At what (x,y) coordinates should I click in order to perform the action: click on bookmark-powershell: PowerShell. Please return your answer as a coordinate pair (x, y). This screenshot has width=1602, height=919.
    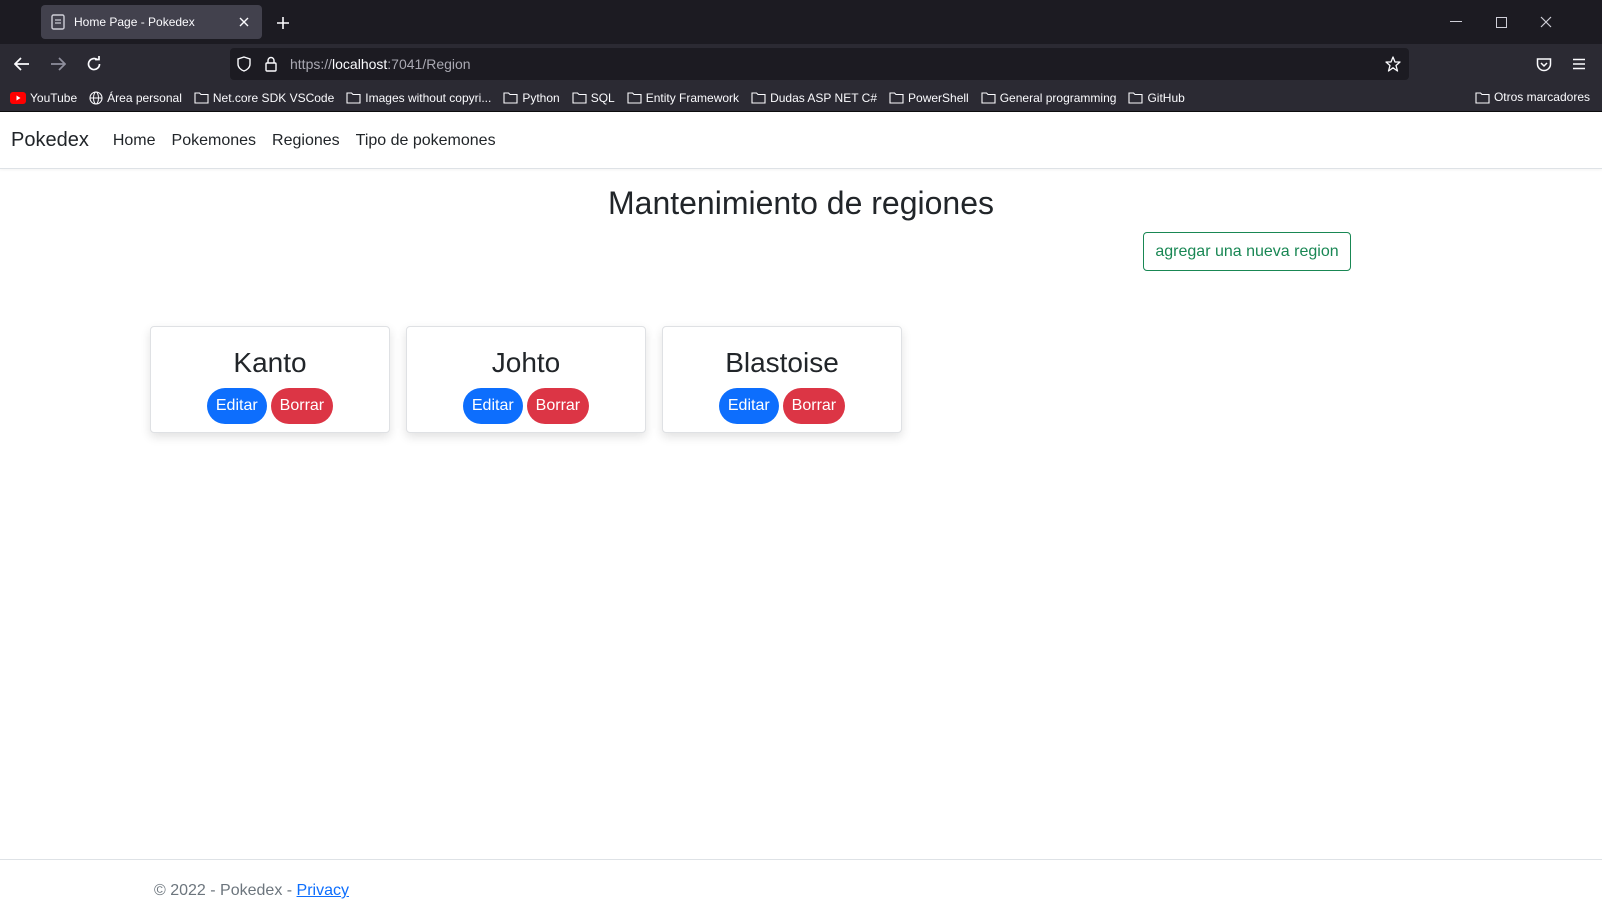
    Looking at the image, I should click on (929, 98).